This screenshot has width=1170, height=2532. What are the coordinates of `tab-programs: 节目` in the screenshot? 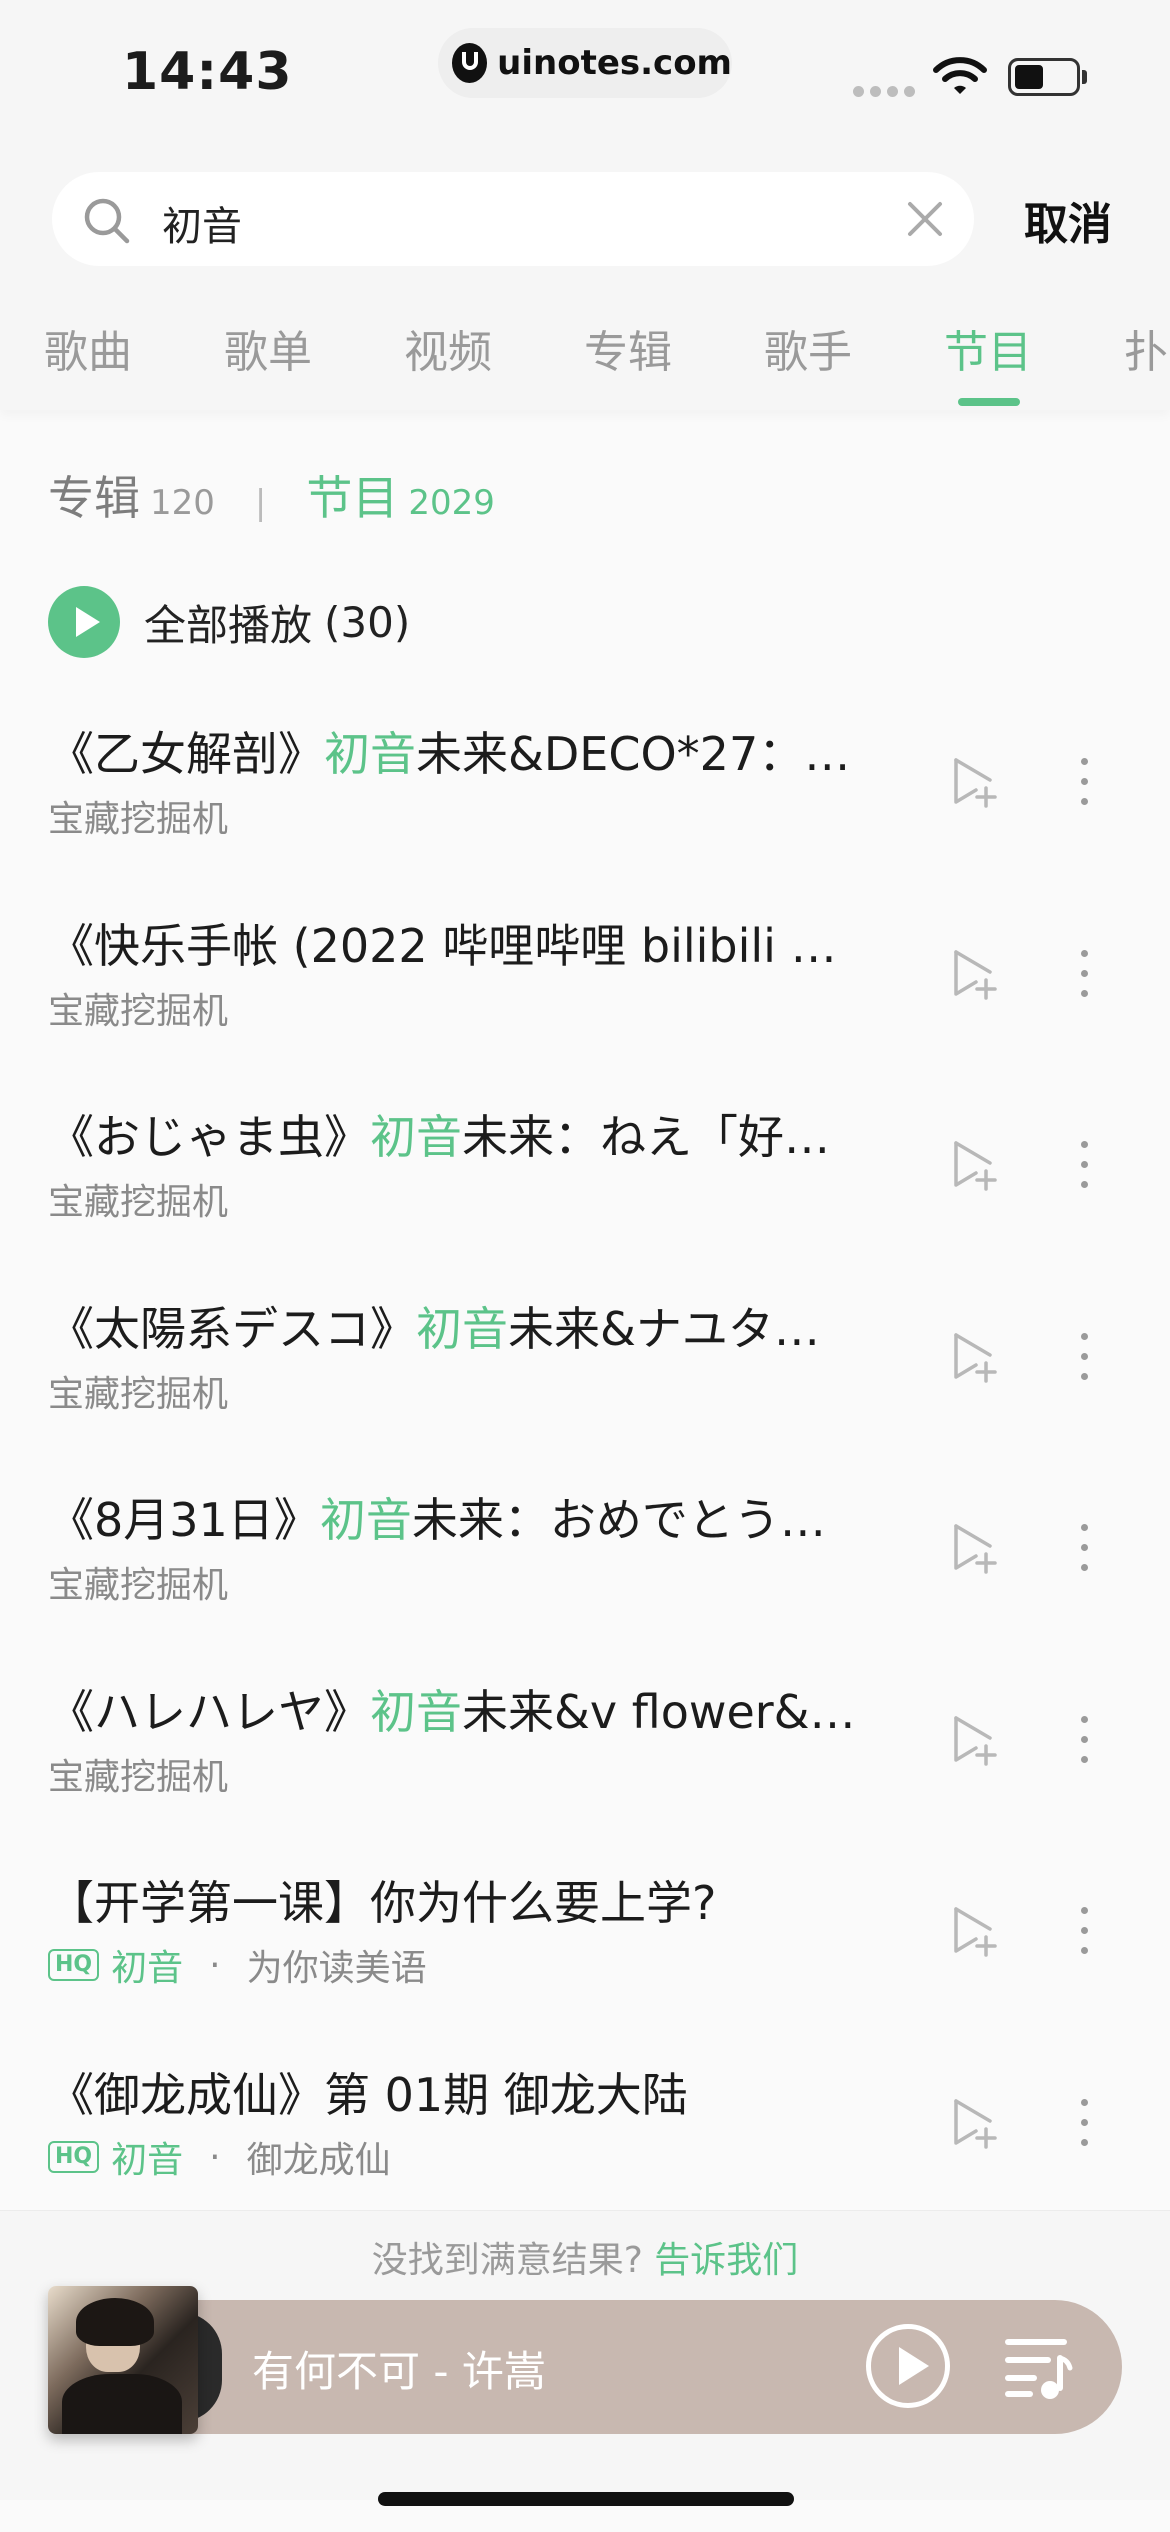 It's located at (988, 348).